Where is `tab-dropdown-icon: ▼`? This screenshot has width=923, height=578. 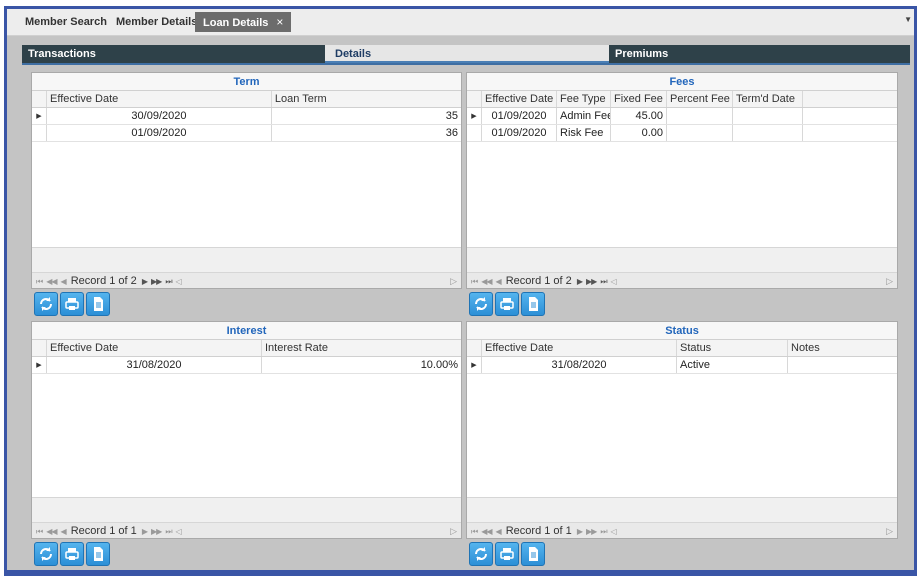
tab-dropdown-icon: ▼ is located at coordinates (908, 19).